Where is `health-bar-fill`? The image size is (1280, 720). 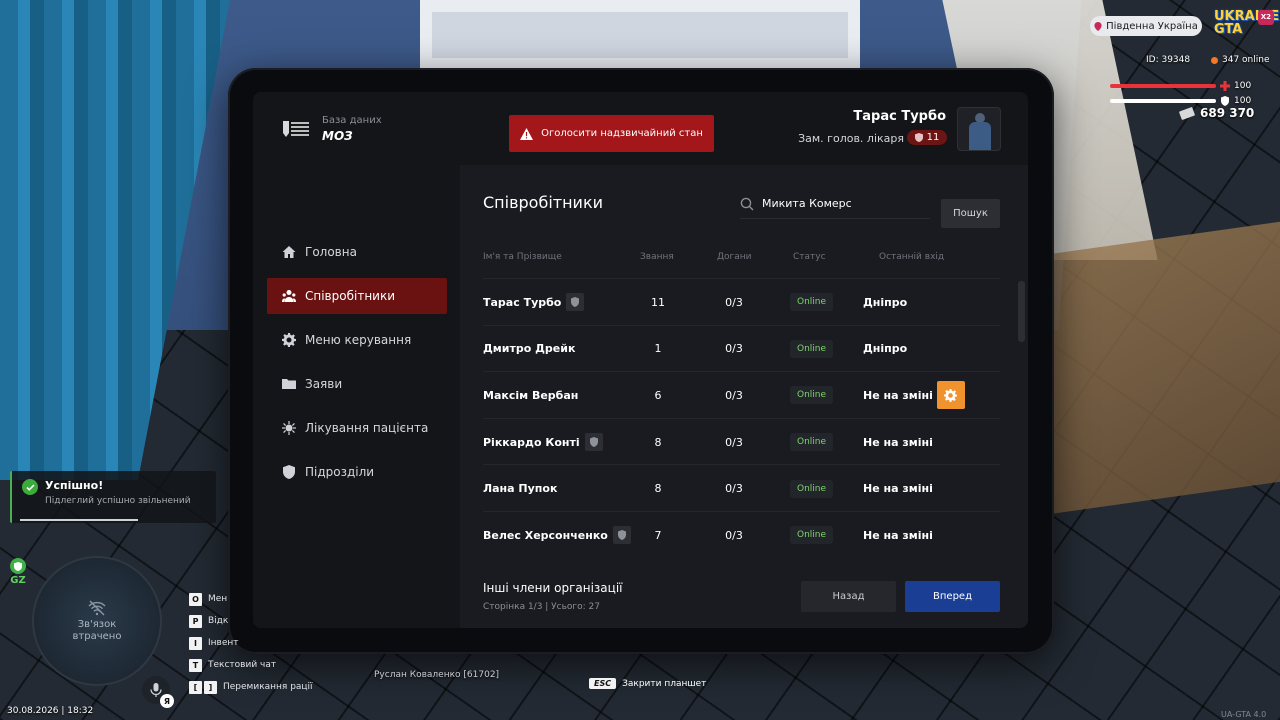
health-bar-fill is located at coordinates (1163, 86).